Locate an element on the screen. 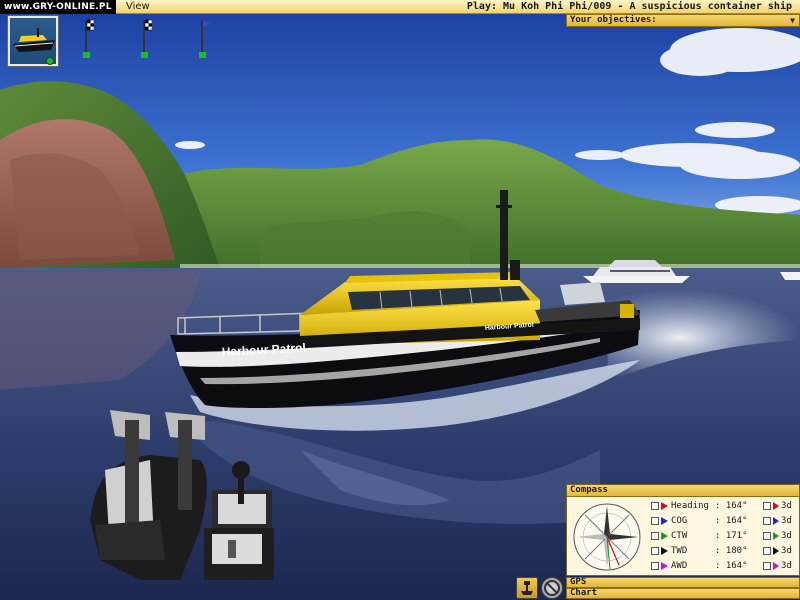  twd-row: TWD : 180° 3d is located at coordinates (725, 551).